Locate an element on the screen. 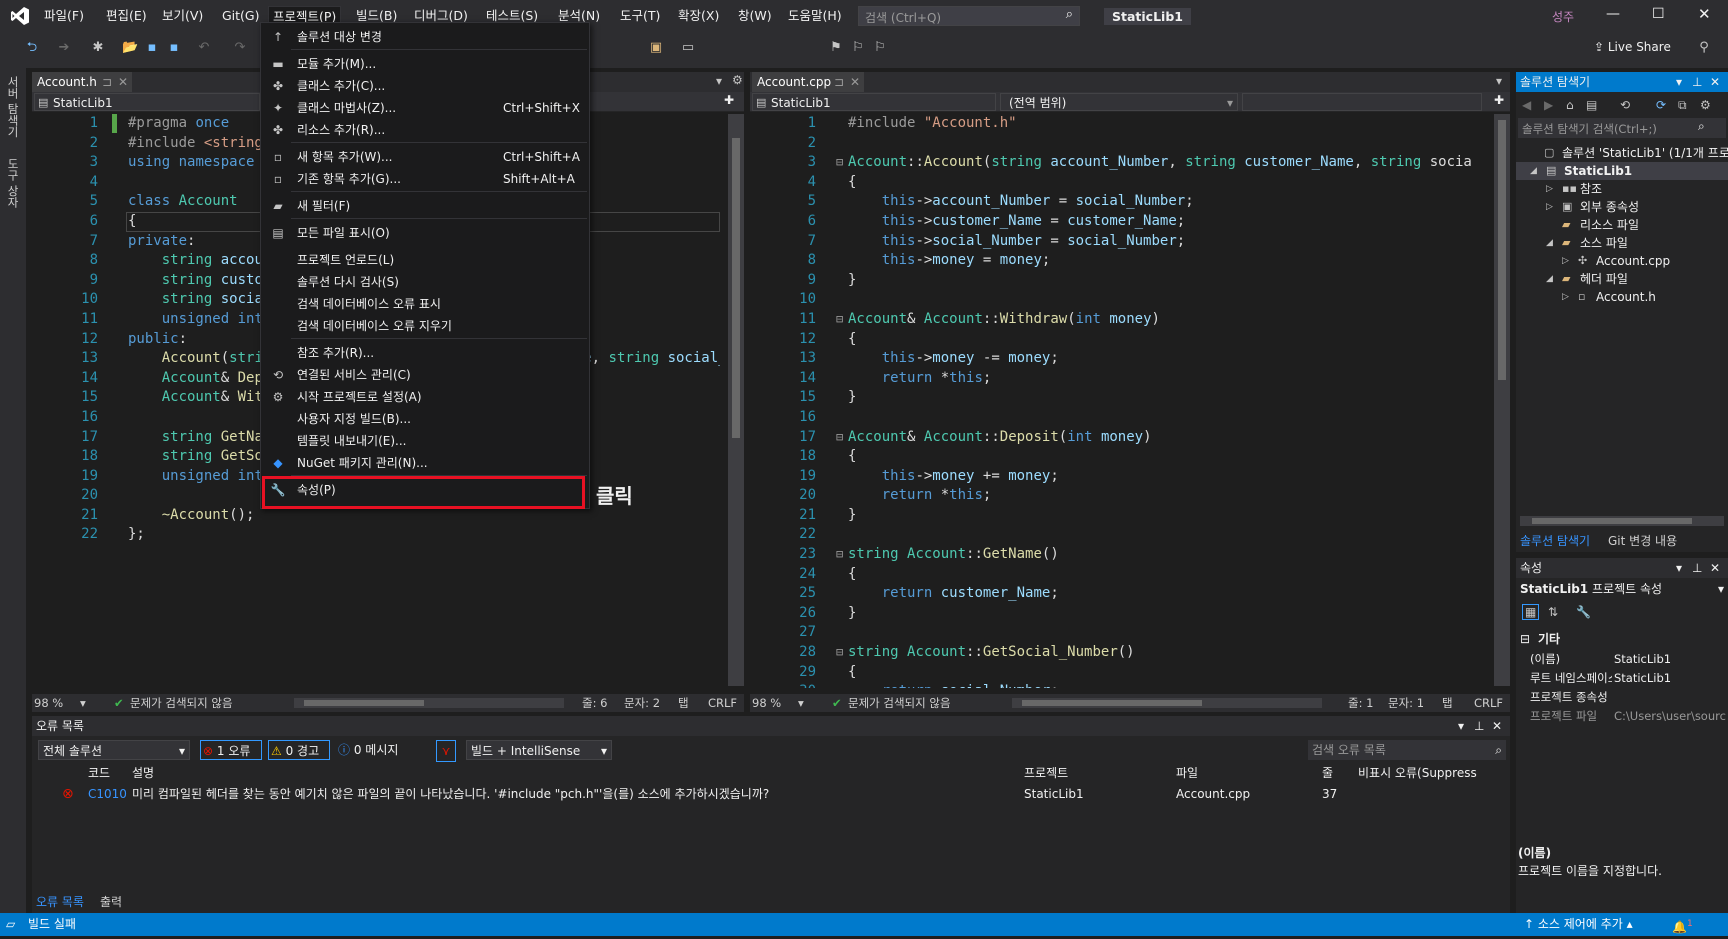 Image resolution: width=1728 pixels, height=939 pixels. se-search-input: 솔루션 탐색기 검색(Ctrl+;) is located at coordinates (1589, 129).